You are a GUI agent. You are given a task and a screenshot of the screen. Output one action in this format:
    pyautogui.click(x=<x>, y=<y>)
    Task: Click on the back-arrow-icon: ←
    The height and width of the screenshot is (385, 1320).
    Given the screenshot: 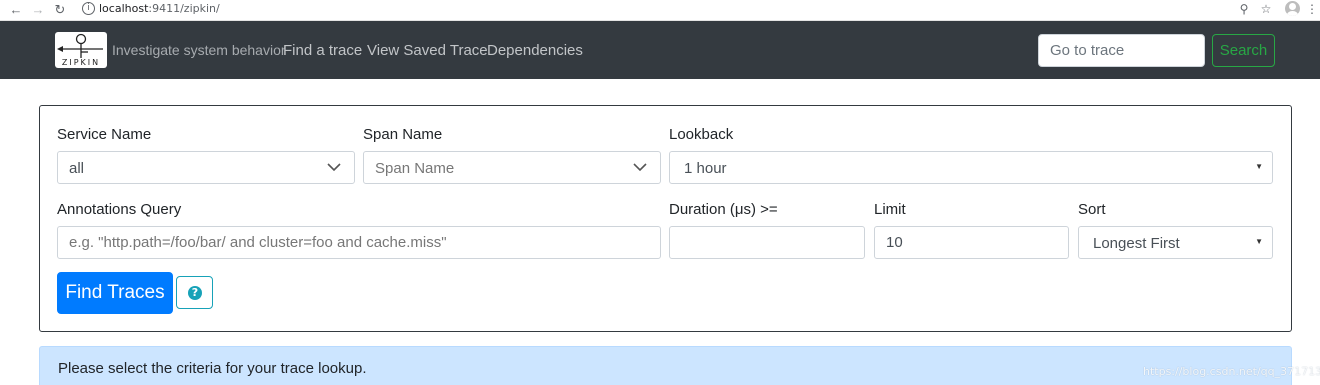 What is the action you would take?
    pyautogui.click(x=16, y=10)
    